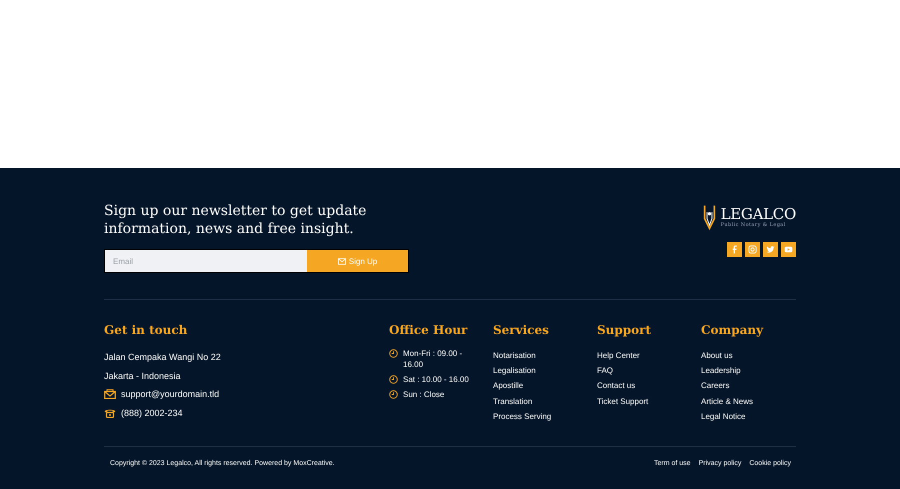 This screenshot has height=489, width=900. I want to click on footer-link: Help Center, so click(649, 356).